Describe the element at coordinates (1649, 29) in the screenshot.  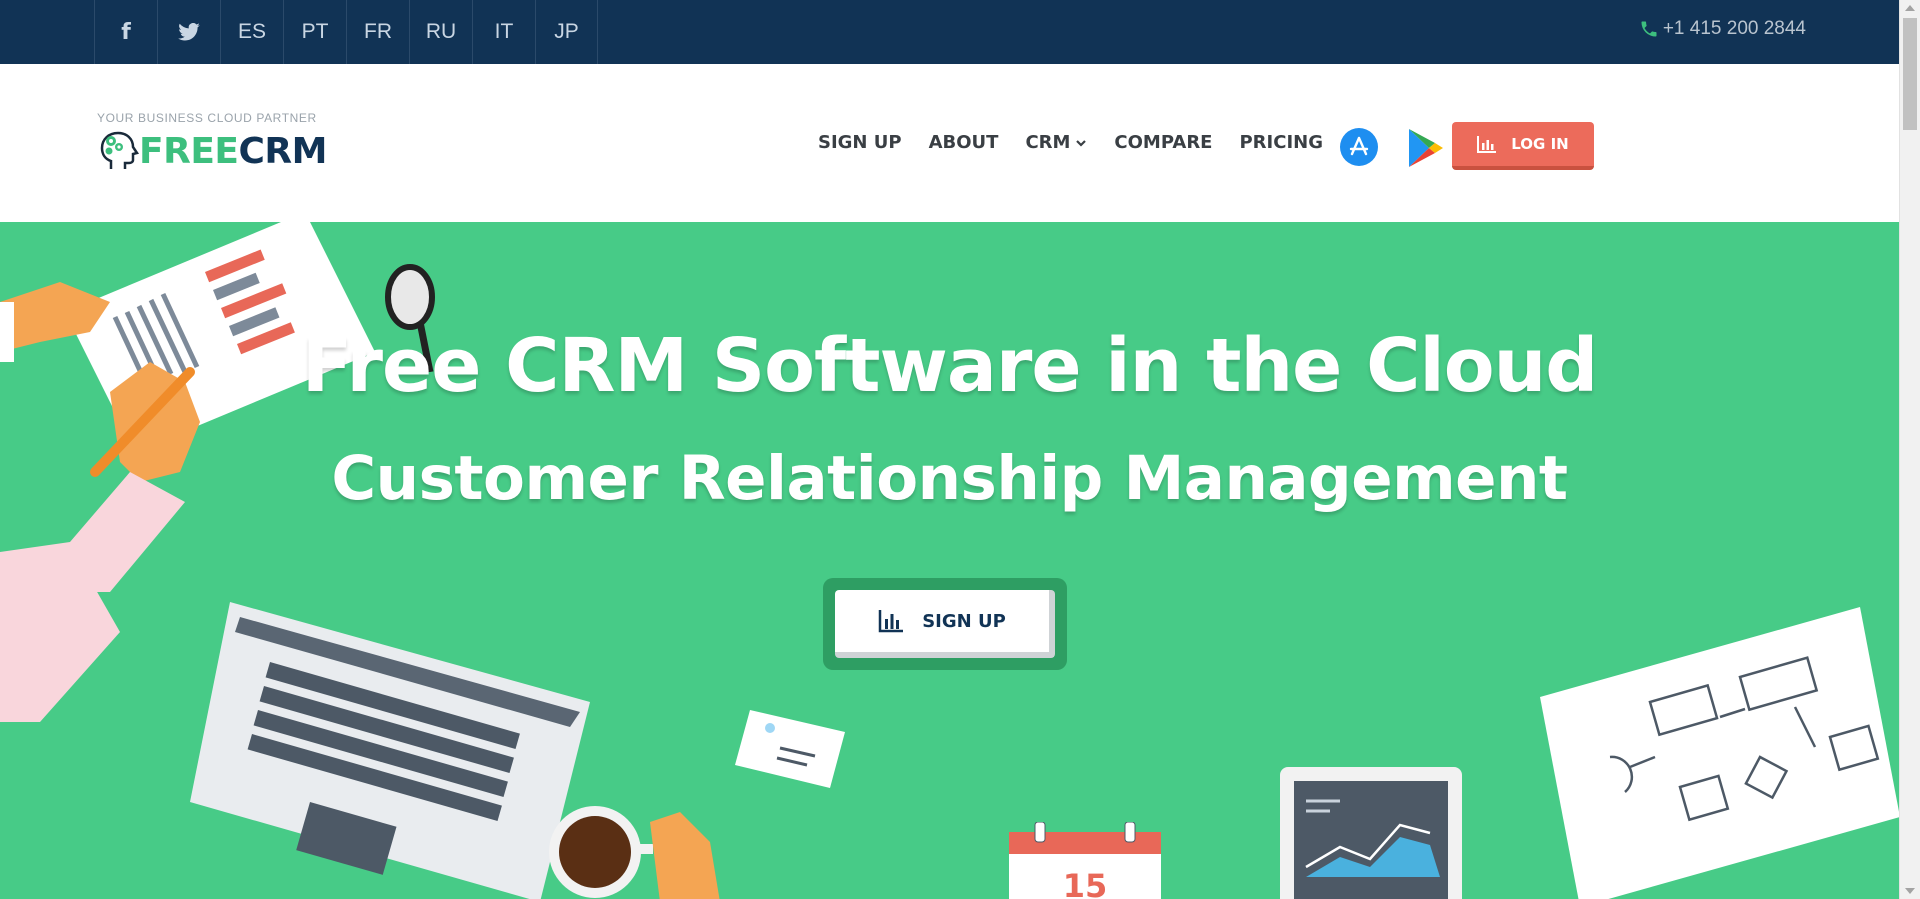
I see `phone-icon` at that location.